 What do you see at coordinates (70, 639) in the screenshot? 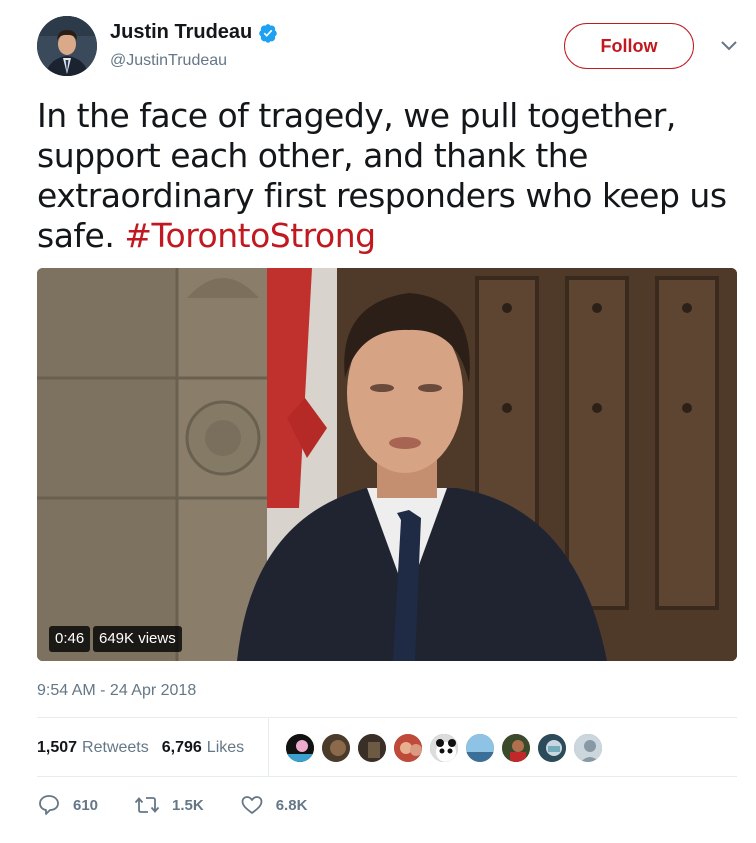
I see `video-duration: 0:46` at bounding box center [70, 639].